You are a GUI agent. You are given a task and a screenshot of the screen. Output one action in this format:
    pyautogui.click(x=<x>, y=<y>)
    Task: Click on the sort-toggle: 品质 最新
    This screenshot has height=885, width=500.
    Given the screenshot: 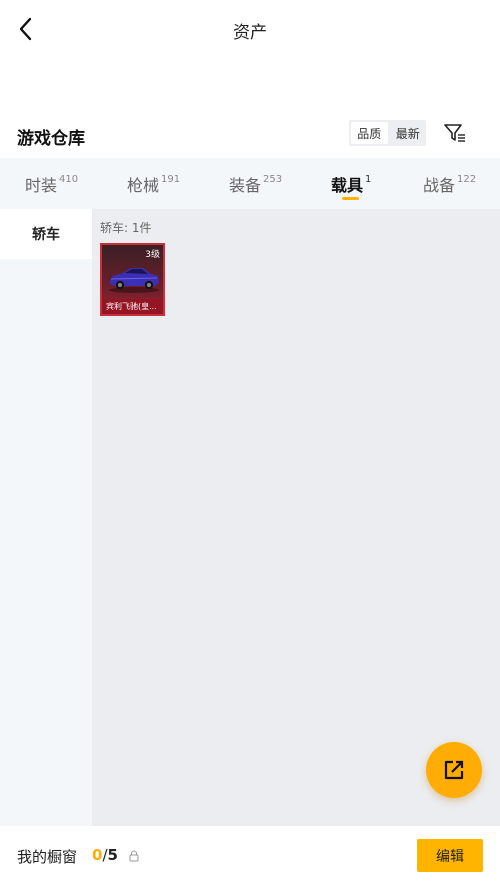 What is the action you would take?
    pyautogui.click(x=387, y=133)
    